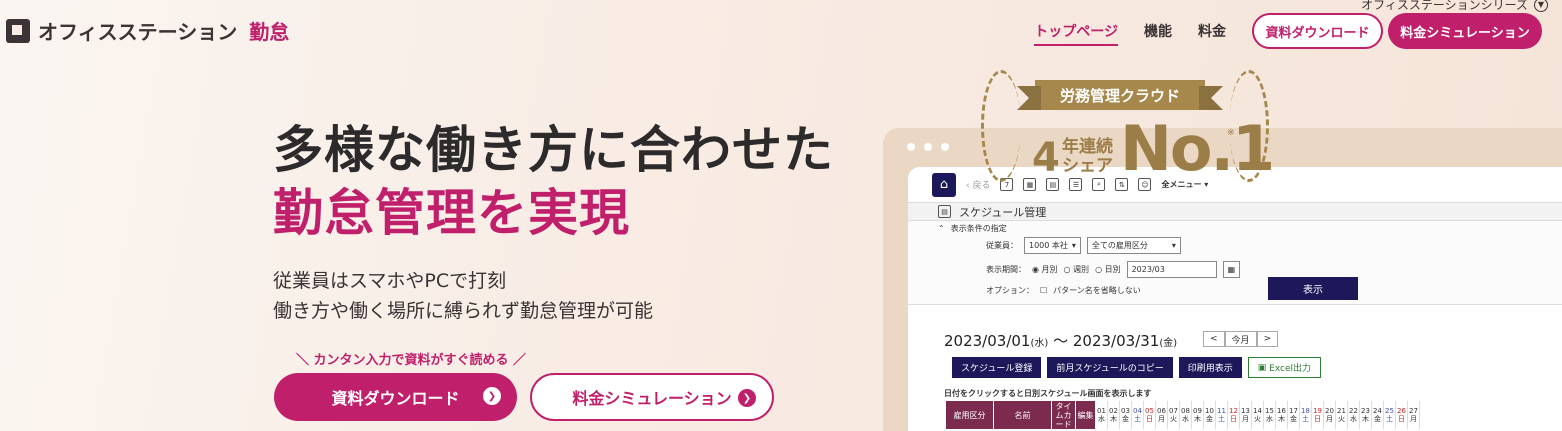 This screenshot has width=1562, height=431. What do you see at coordinates (1294, 415) in the screenshot?
I see `day-column: 17 金` at bounding box center [1294, 415].